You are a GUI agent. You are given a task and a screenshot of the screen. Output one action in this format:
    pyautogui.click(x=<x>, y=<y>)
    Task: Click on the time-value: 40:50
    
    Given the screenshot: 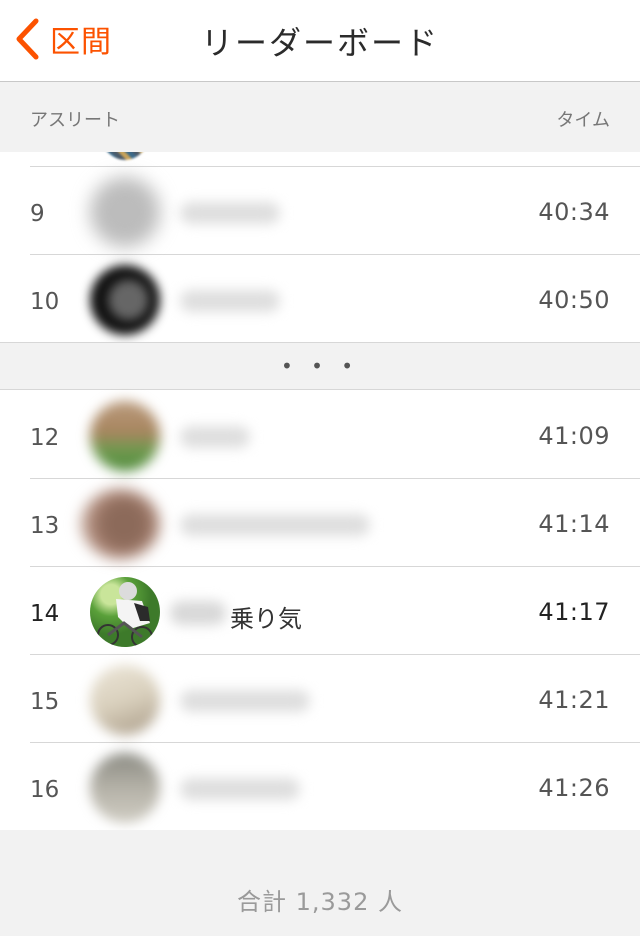 What is the action you would take?
    pyautogui.click(x=574, y=300)
    